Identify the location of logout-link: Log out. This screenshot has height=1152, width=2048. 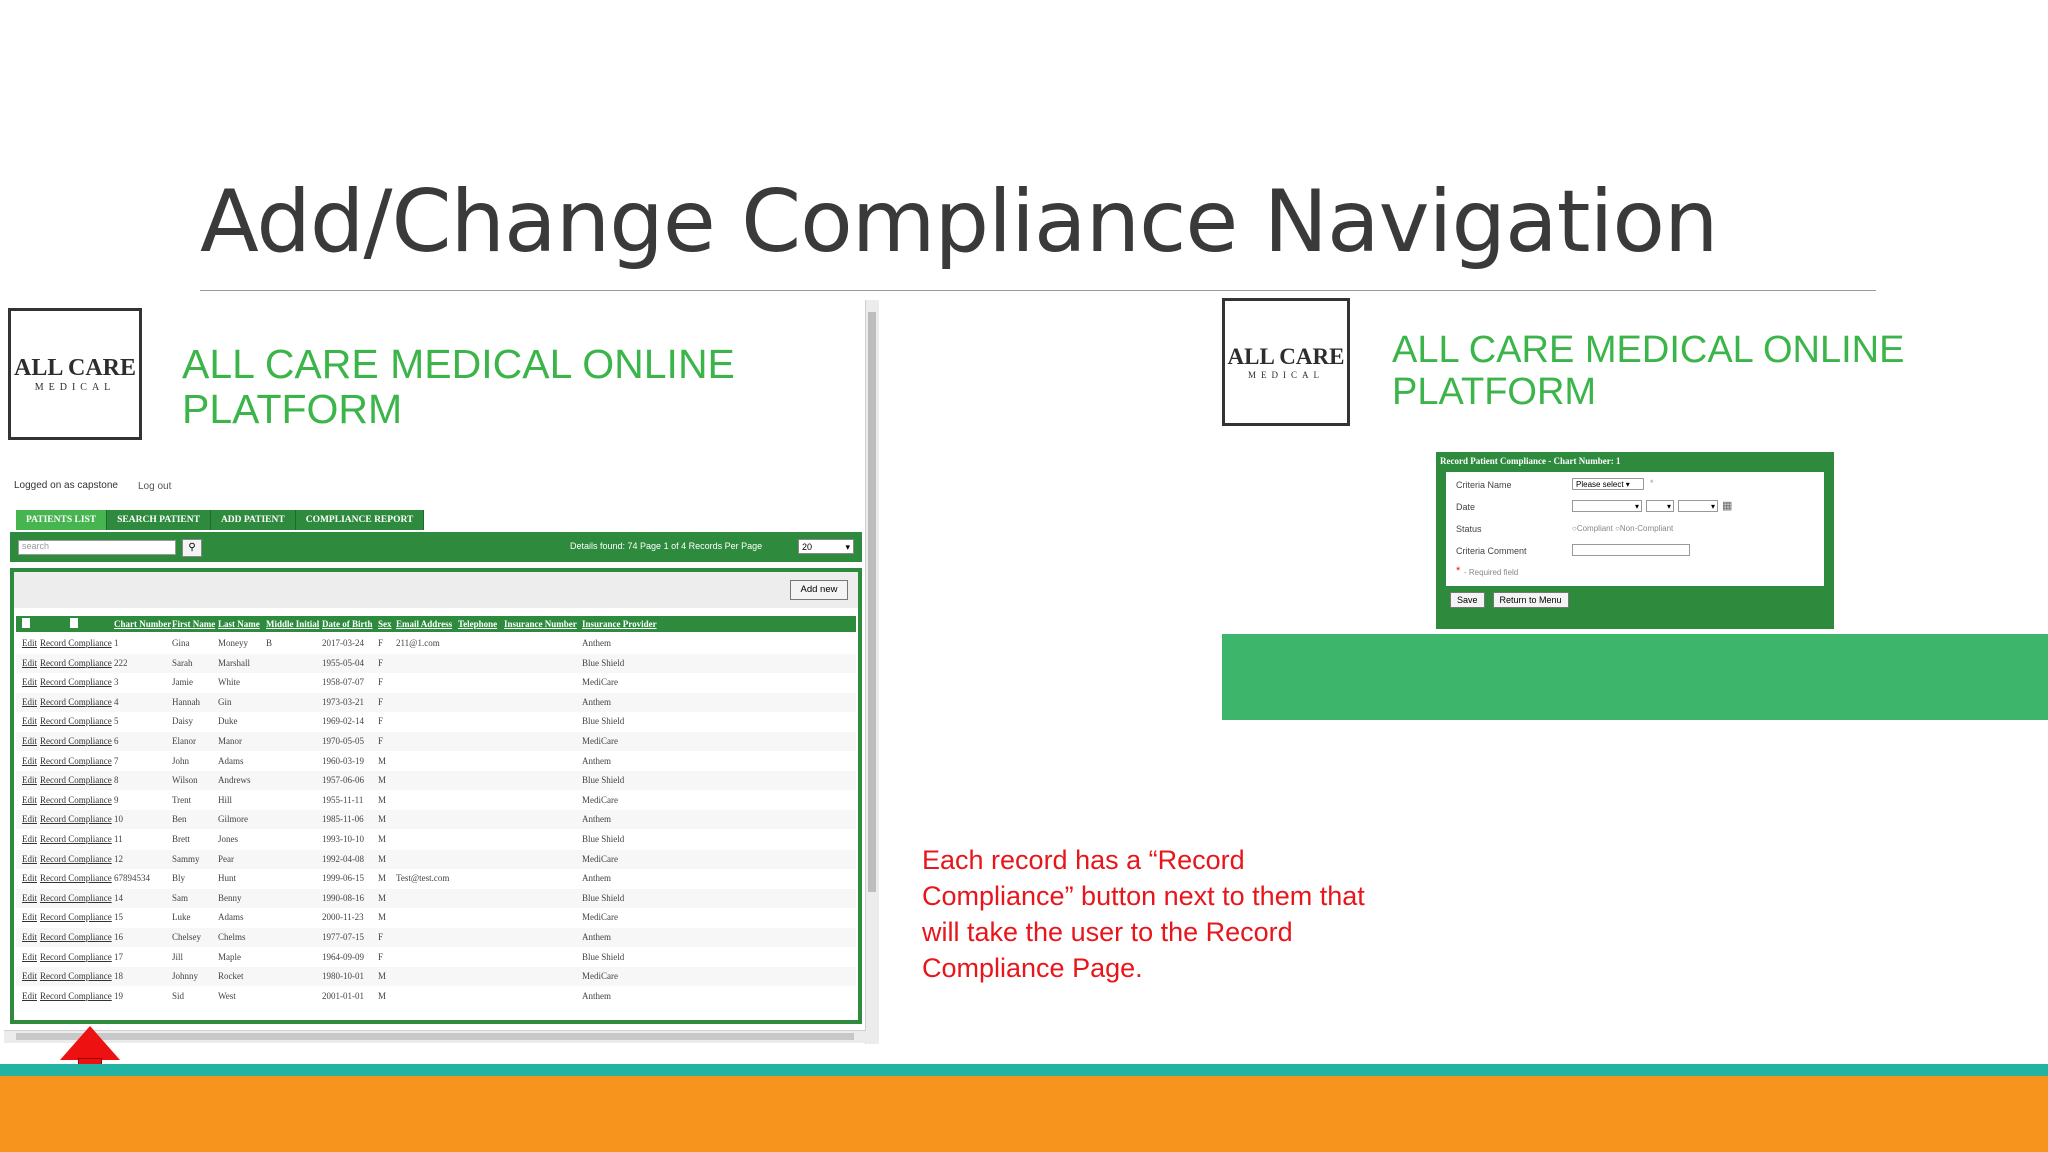
(154, 486).